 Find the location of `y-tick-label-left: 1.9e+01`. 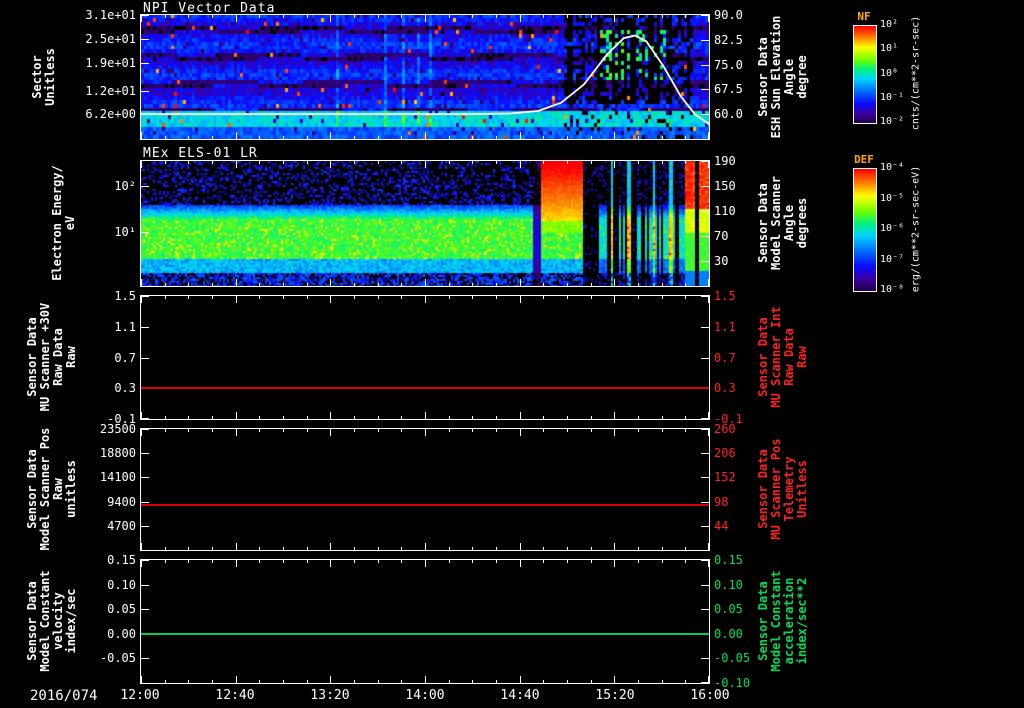

y-tick-label-left: 1.9e+01 is located at coordinates (110, 63).